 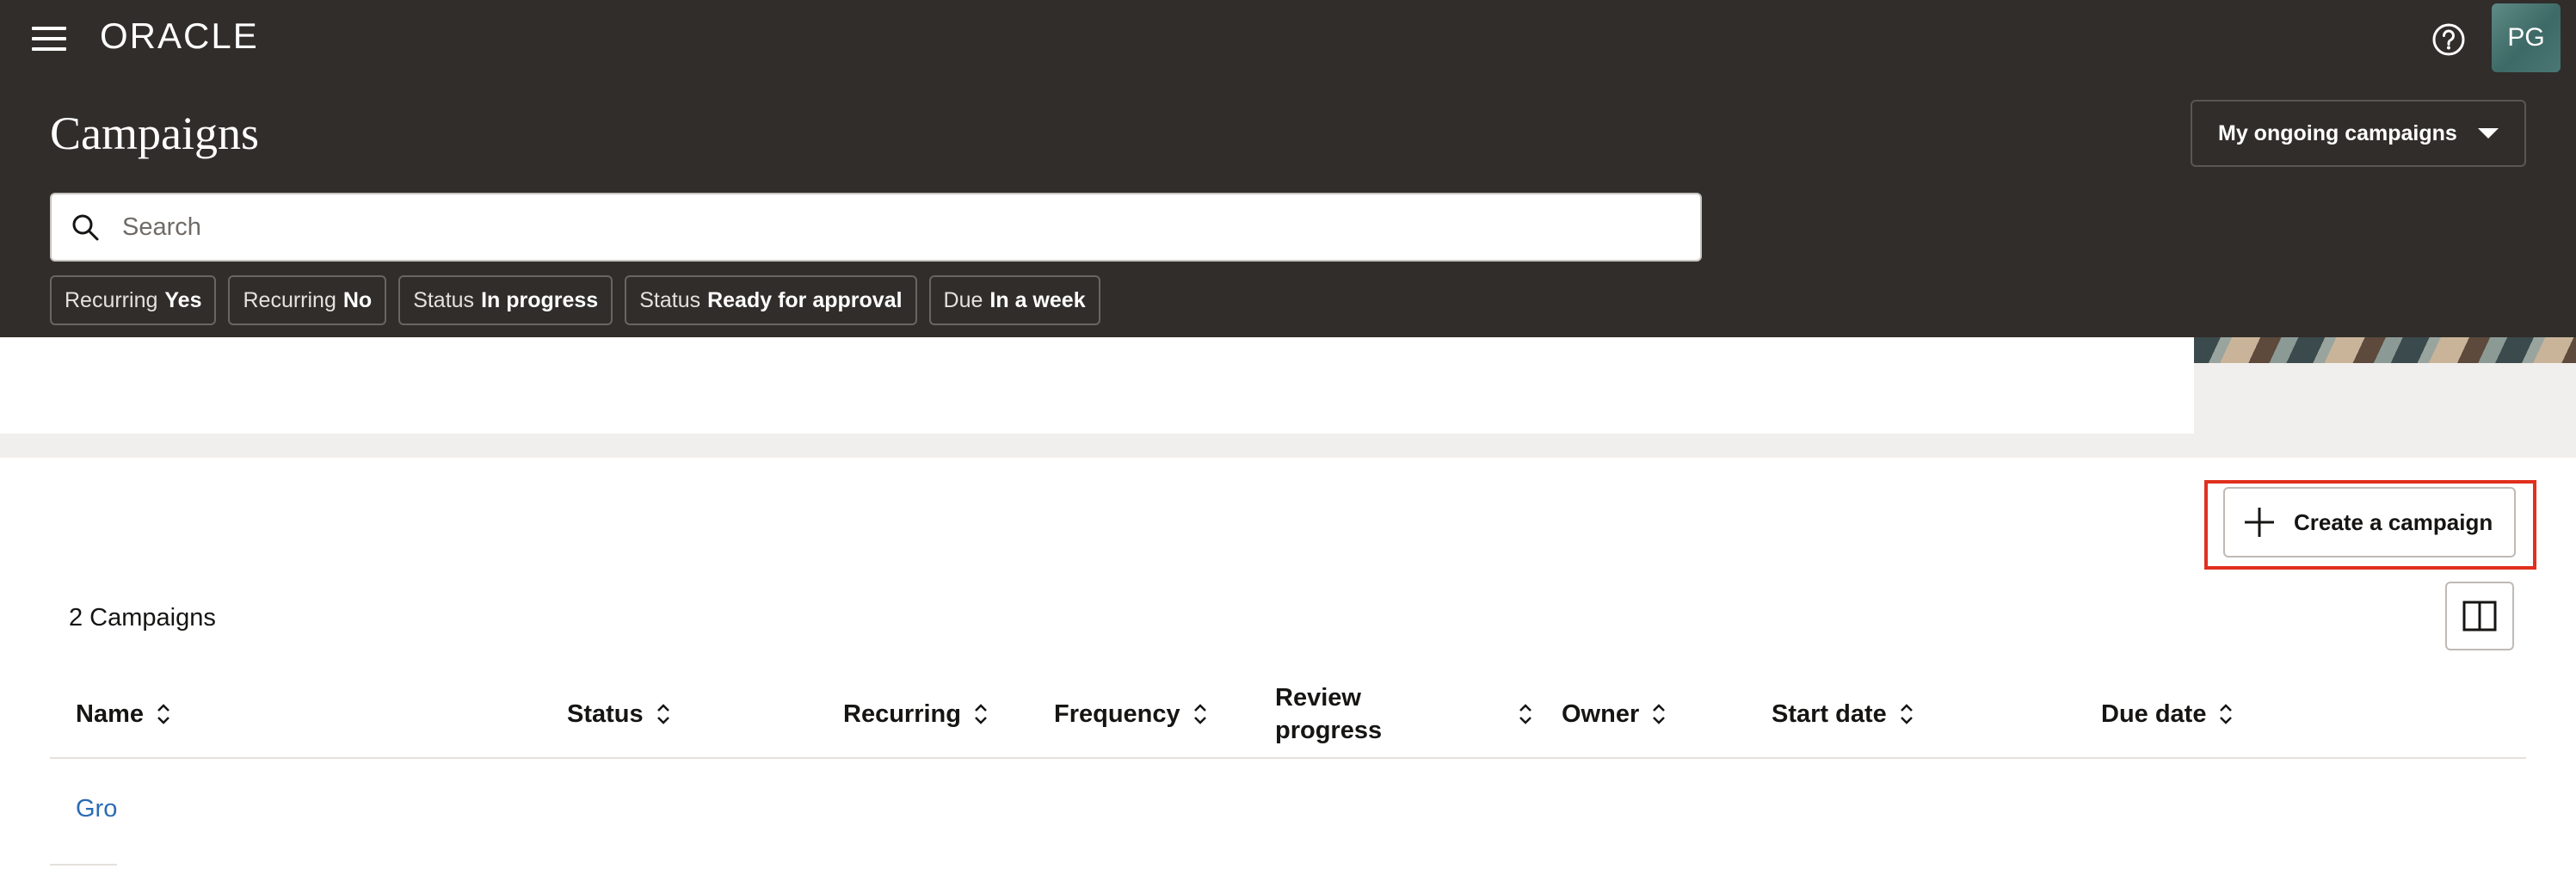 I want to click on oracle-logo: ORACLE, so click(x=179, y=35).